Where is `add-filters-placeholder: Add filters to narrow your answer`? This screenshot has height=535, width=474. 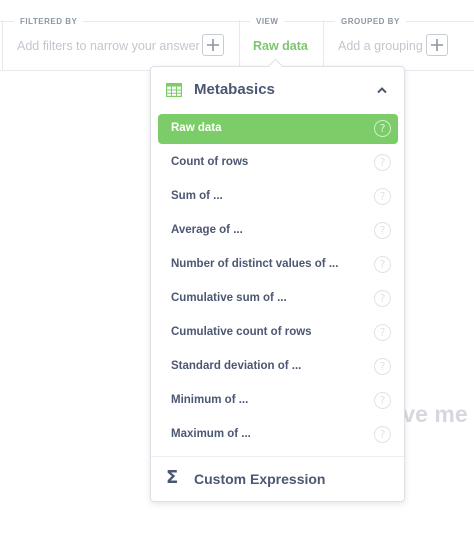 add-filters-placeholder: Add filters to narrow your answer is located at coordinates (108, 46).